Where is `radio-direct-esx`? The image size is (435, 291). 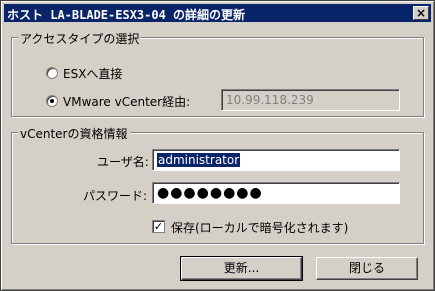
radio-direct-esx is located at coordinates (52, 73).